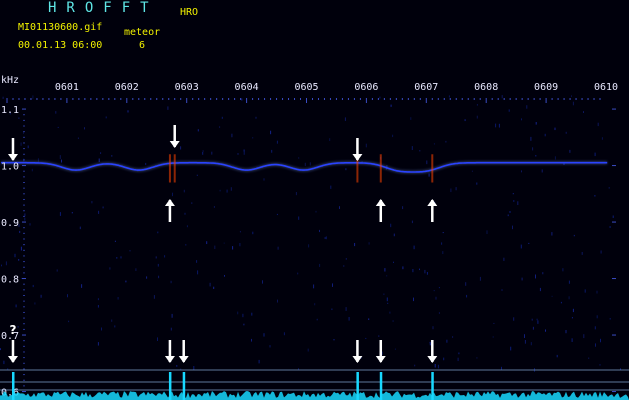  Describe the element at coordinates (174, 136) in the screenshot. I see `meteor-arrow-above` at that location.